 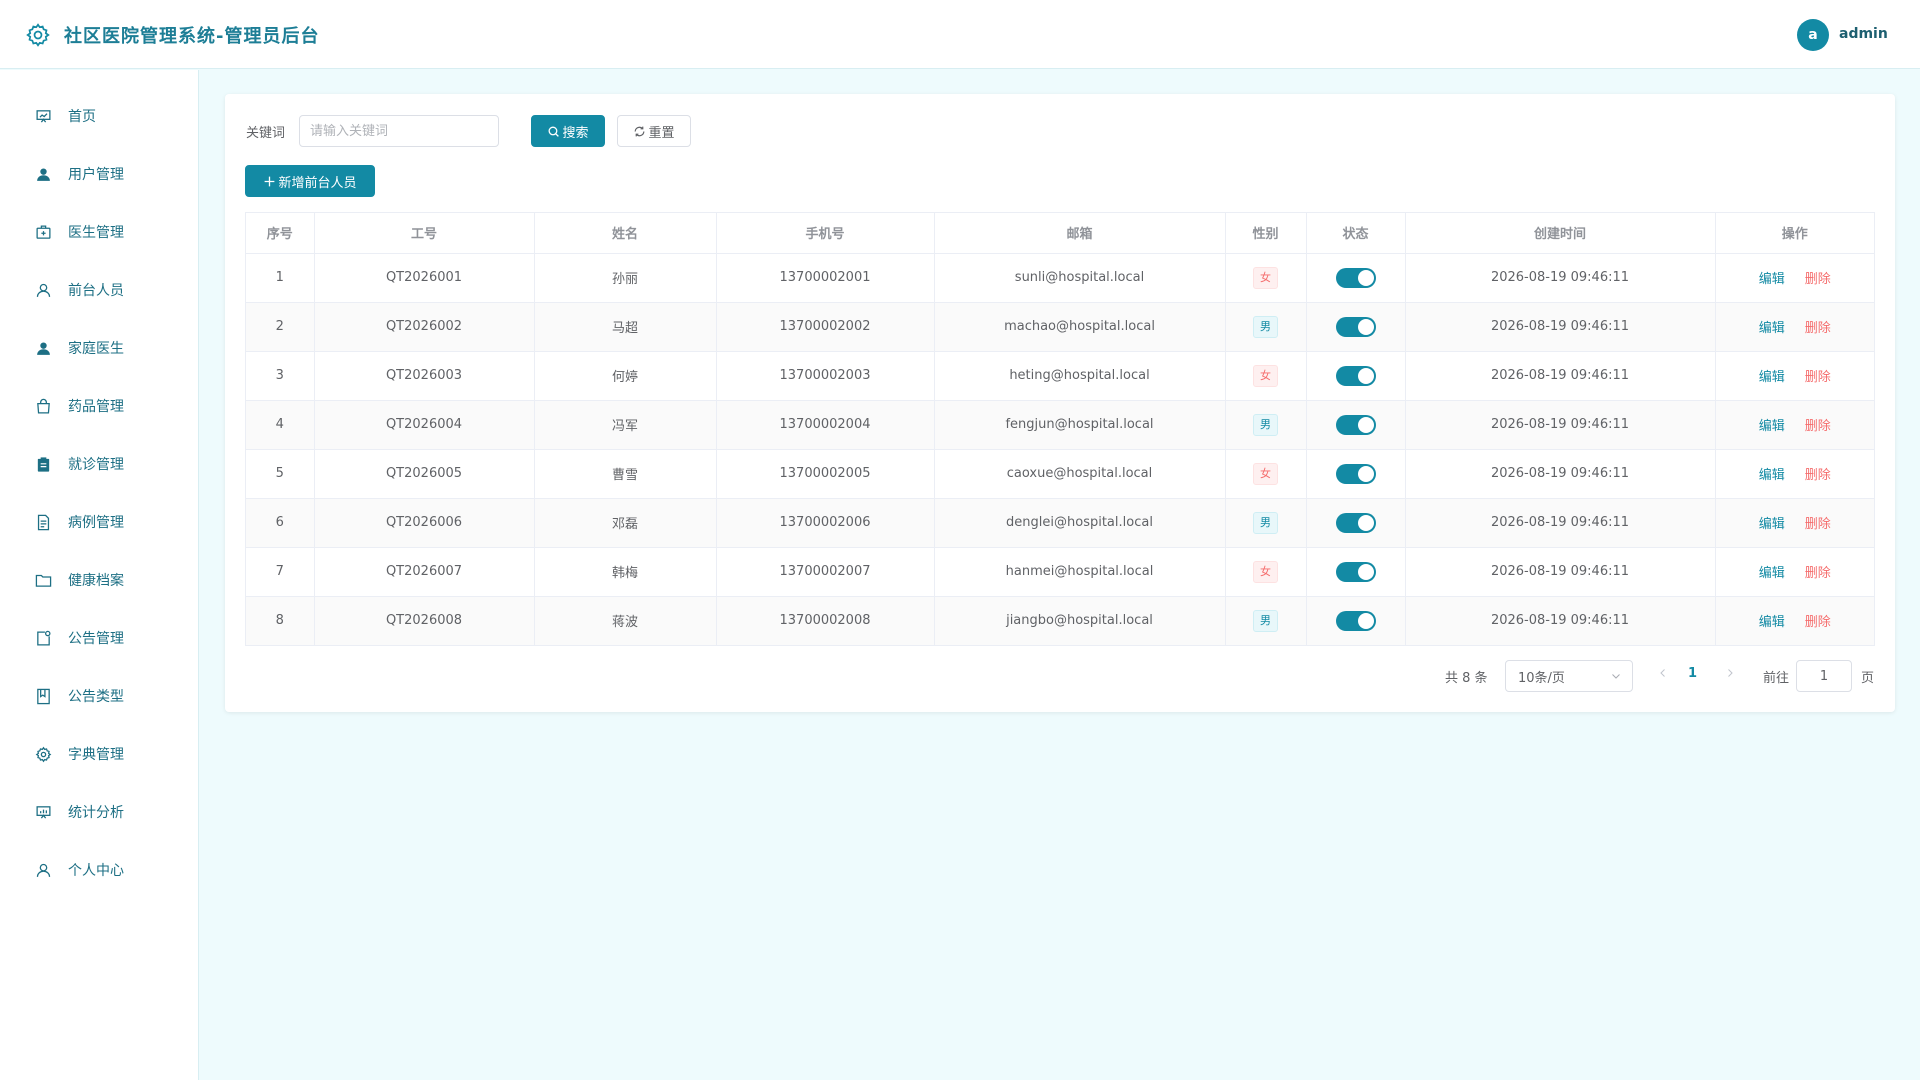 What do you see at coordinates (280, 620) in the screenshot?
I see `cell-index: 8` at bounding box center [280, 620].